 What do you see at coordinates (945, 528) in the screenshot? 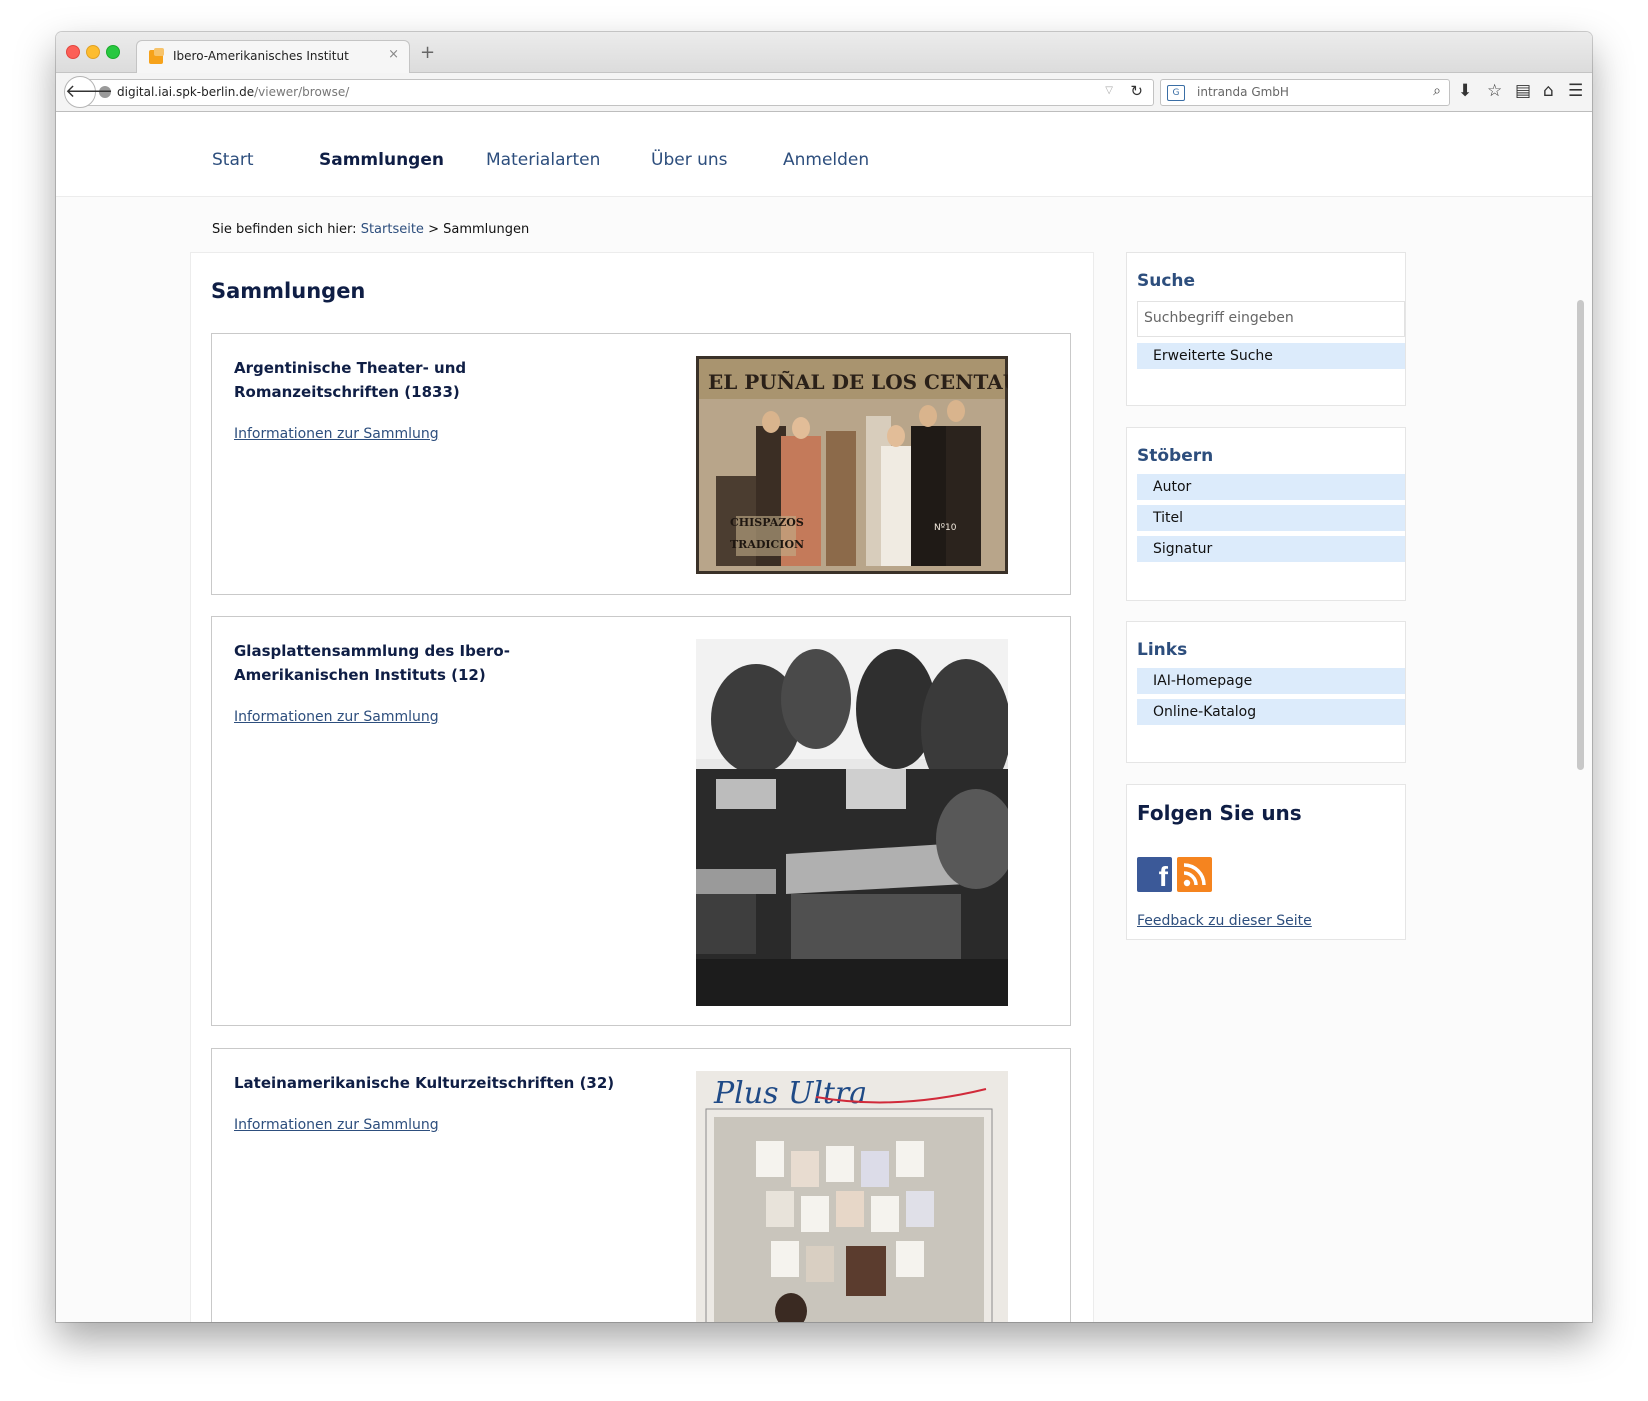
I see `svg-text: Nº10` at bounding box center [945, 528].